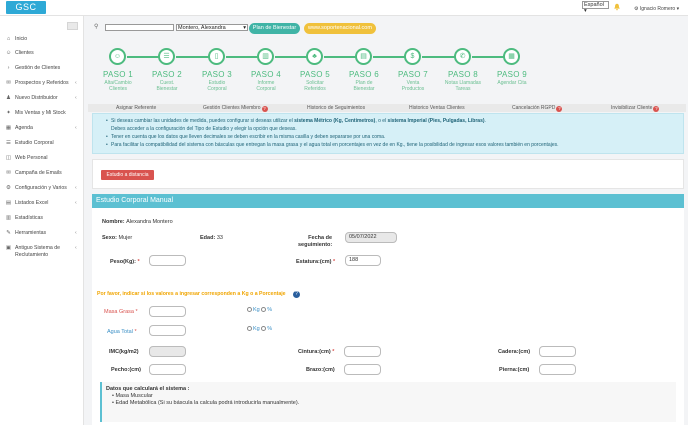 The width and height of the screenshot is (688, 425). I want to click on sidebar-item-label: Estudio Corporal, so click(34, 143).